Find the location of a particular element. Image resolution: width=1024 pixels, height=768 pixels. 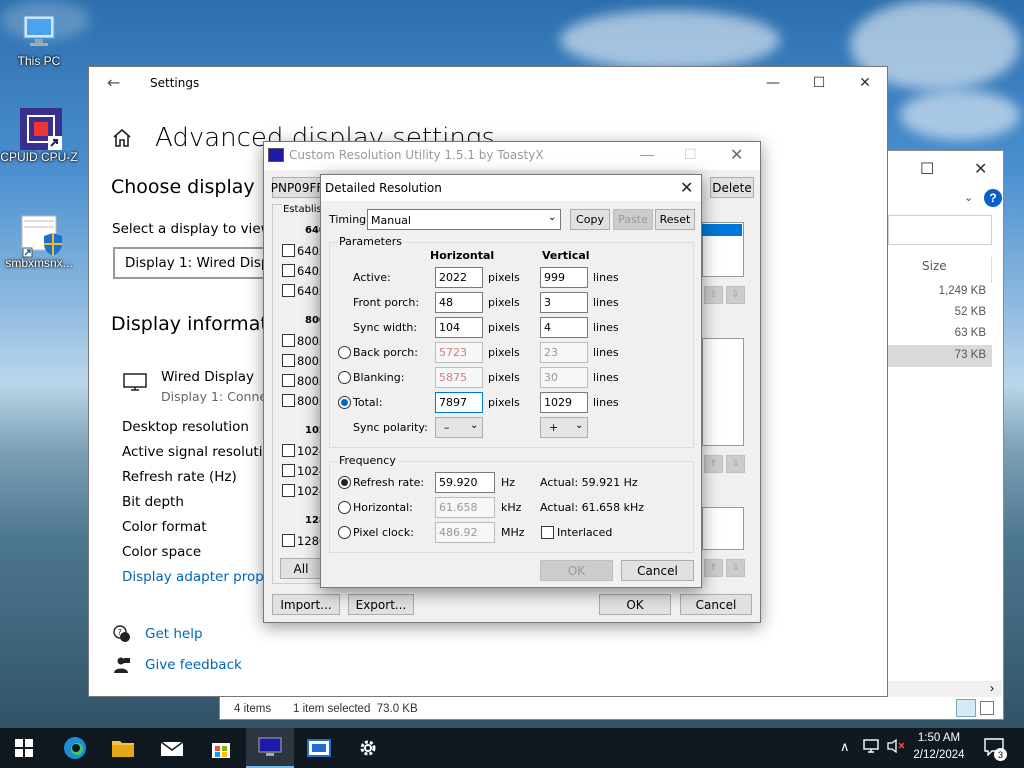

v-total-input: 1029 is located at coordinates (564, 402).